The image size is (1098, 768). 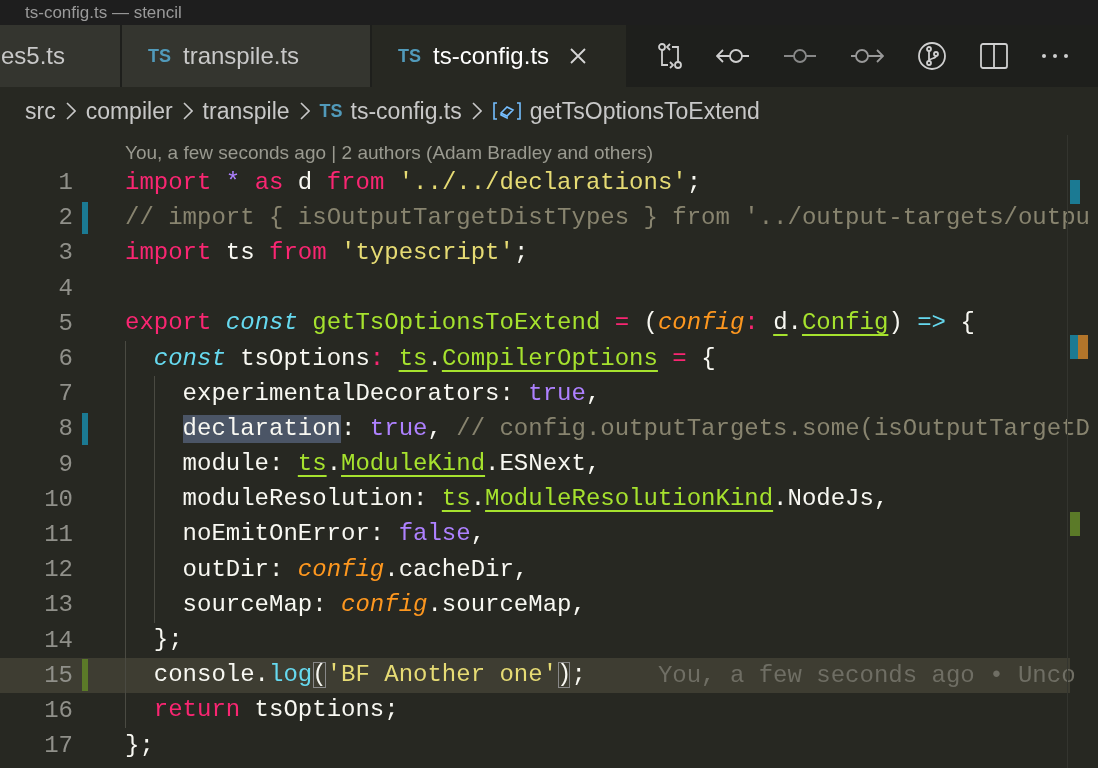 What do you see at coordinates (246, 56) in the screenshot?
I see `editor-tab: TS transpile.ts` at bounding box center [246, 56].